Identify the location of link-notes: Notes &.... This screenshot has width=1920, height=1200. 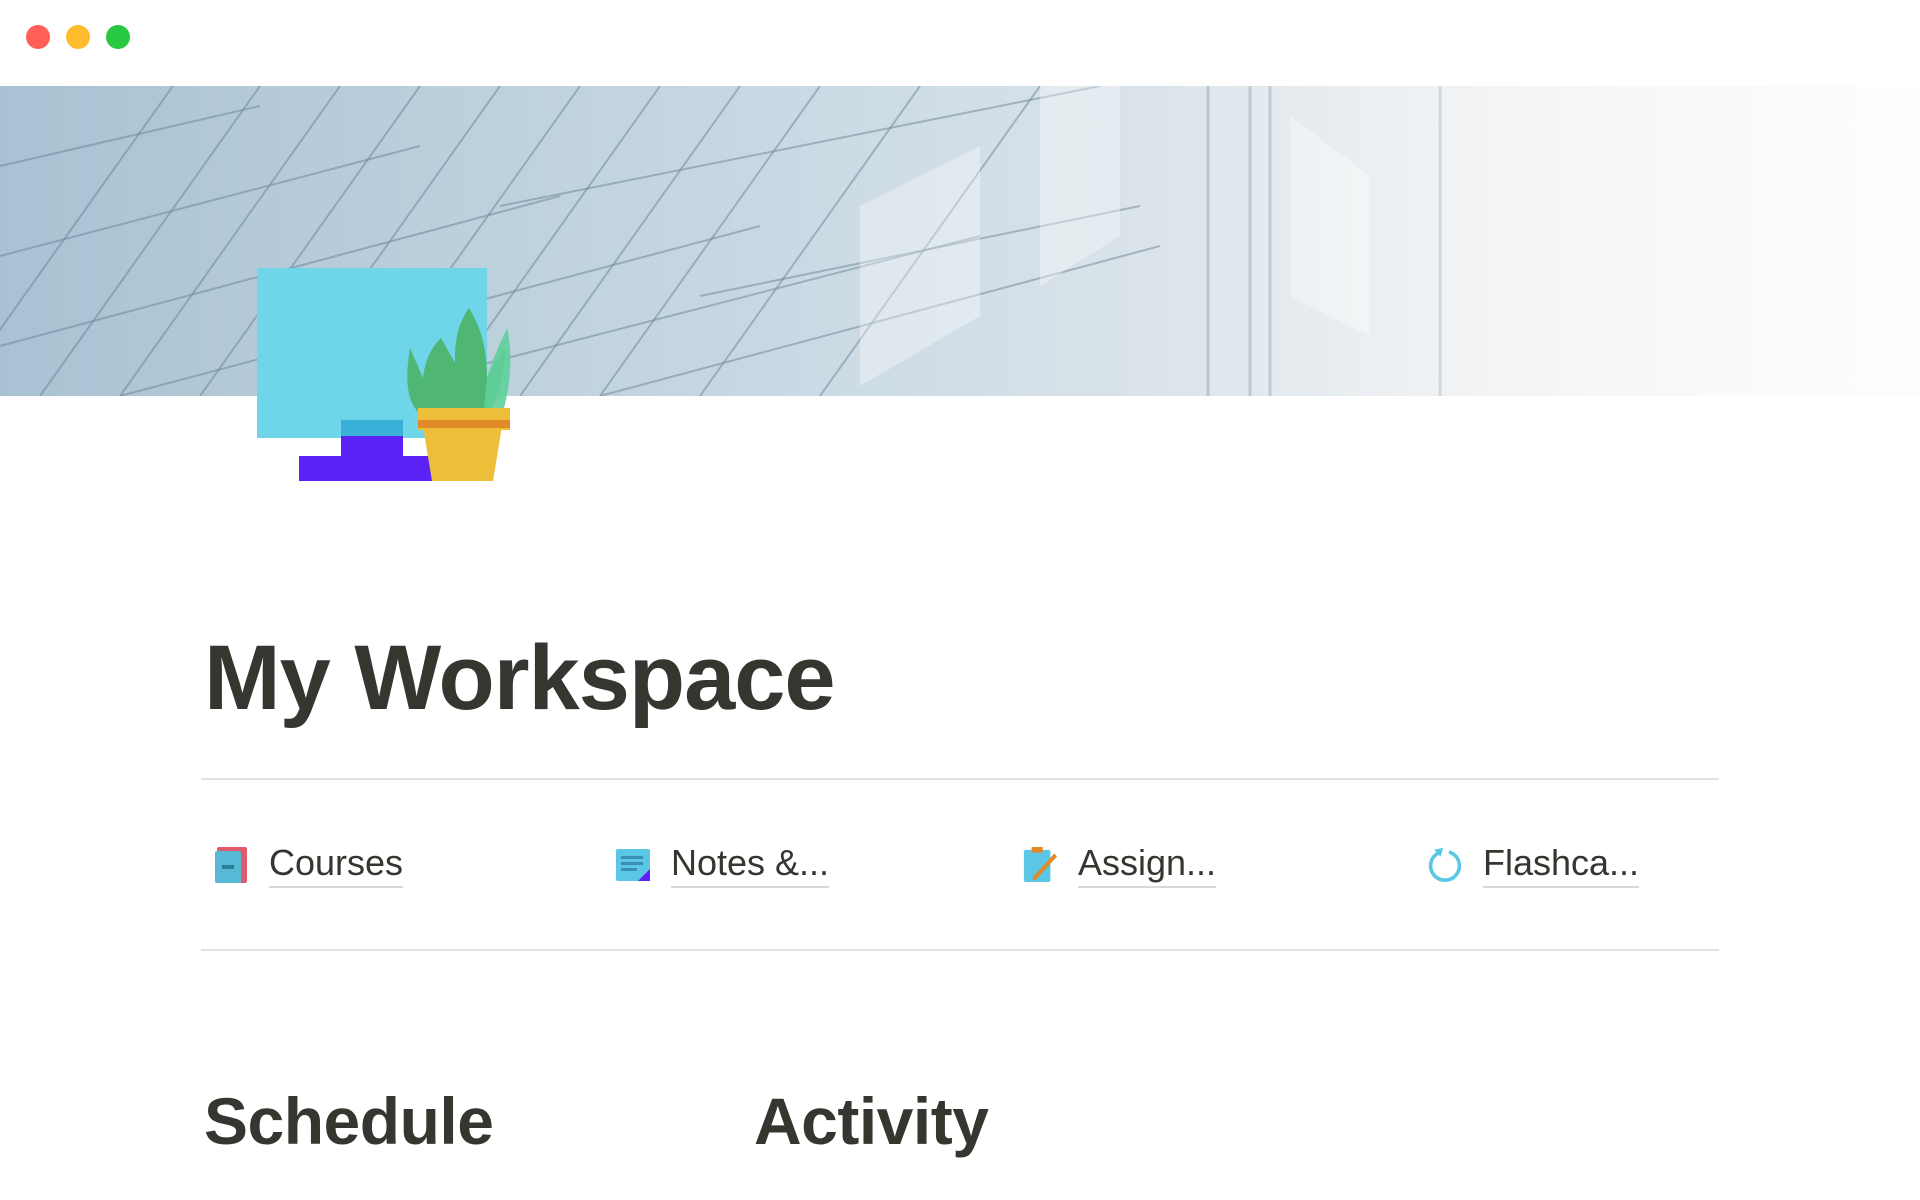
(722, 865).